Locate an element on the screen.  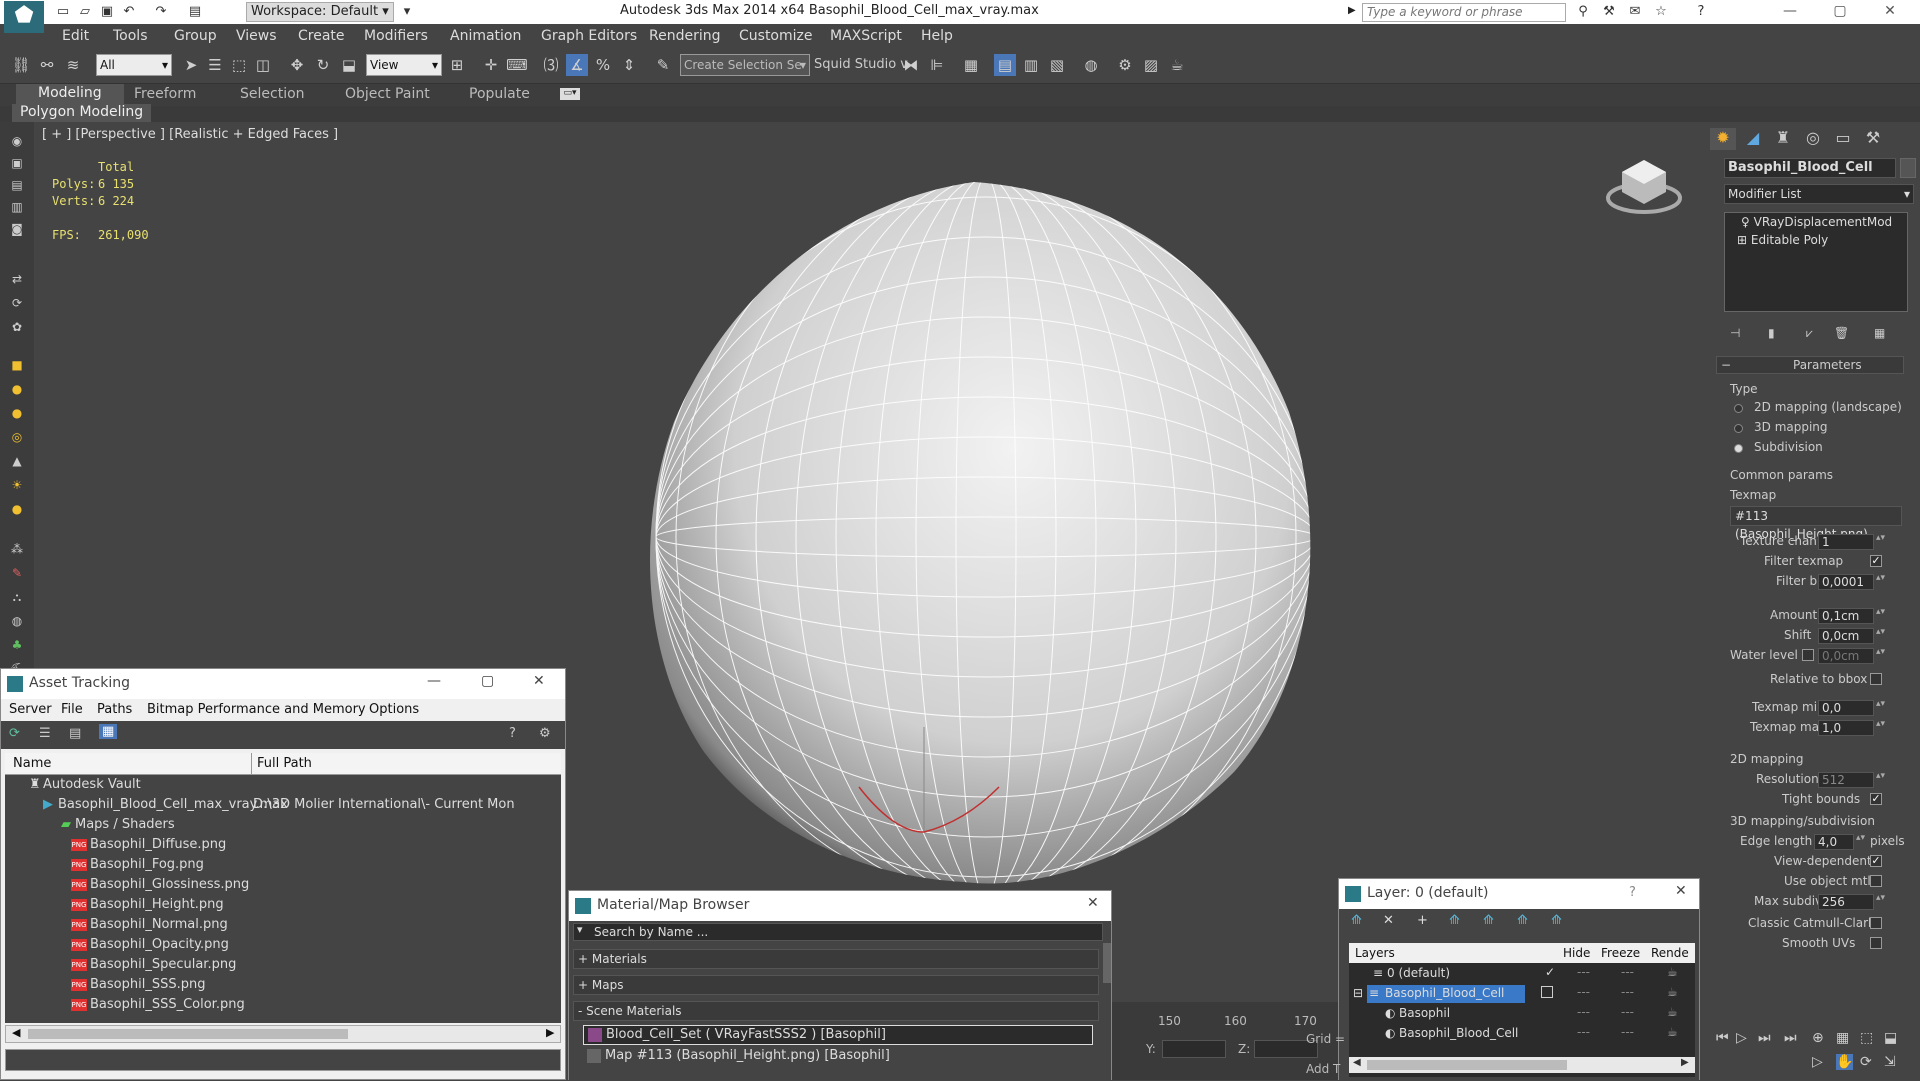
link-icon: ⛓ is located at coordinates (21, 65).